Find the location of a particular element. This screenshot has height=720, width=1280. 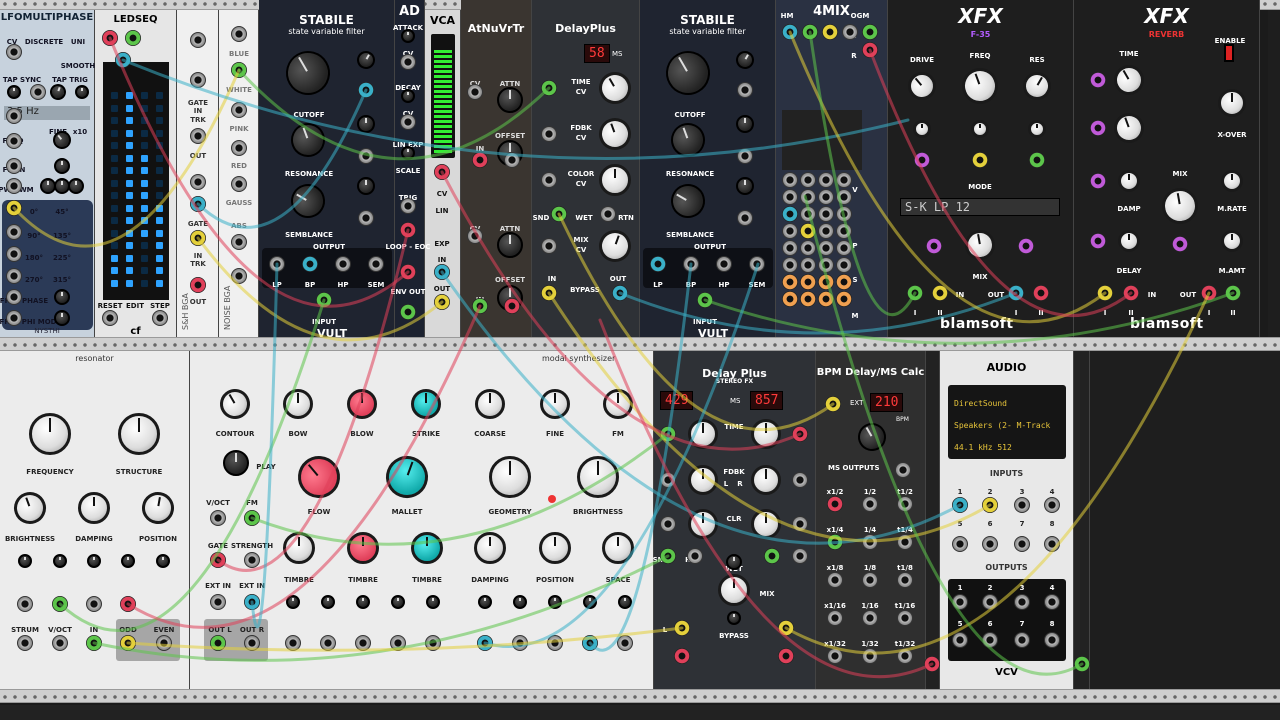

bypass-button is located at coordinates (734, 618).